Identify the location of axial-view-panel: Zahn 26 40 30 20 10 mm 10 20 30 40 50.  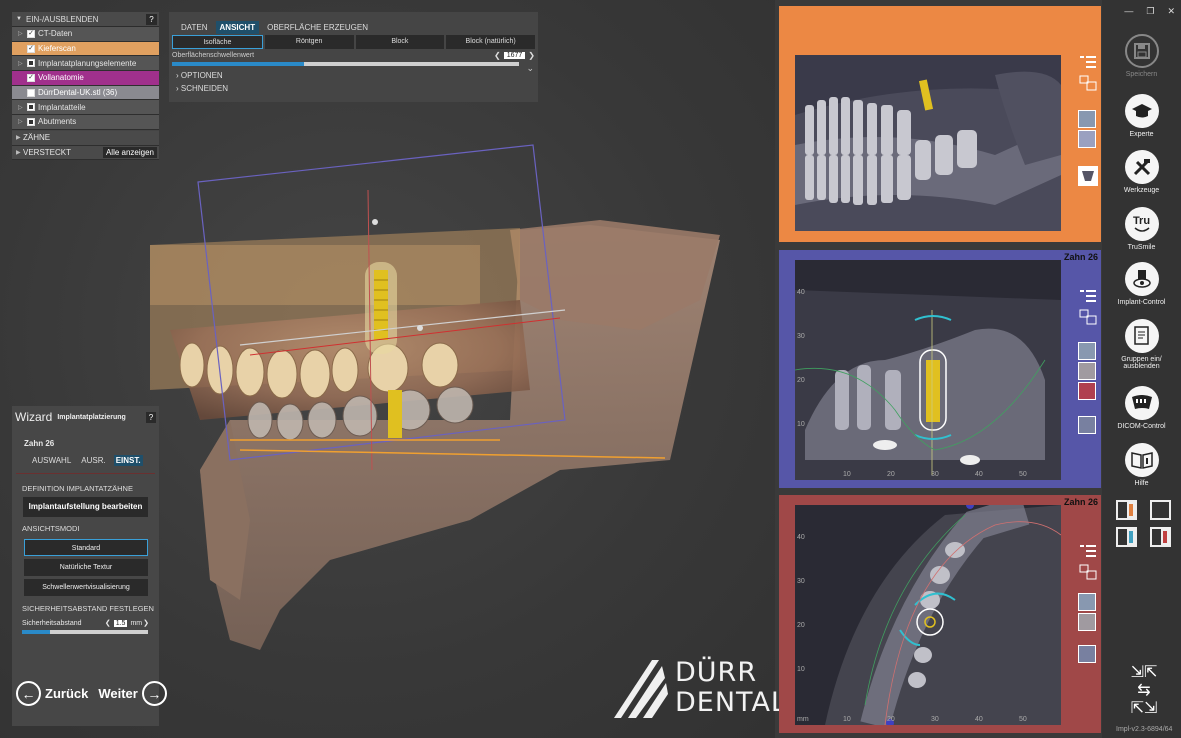
(940, 614).